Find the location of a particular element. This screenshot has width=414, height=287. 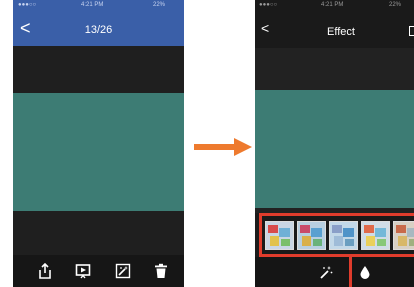

effect-title: Effect is located at coordinates (341, 32).